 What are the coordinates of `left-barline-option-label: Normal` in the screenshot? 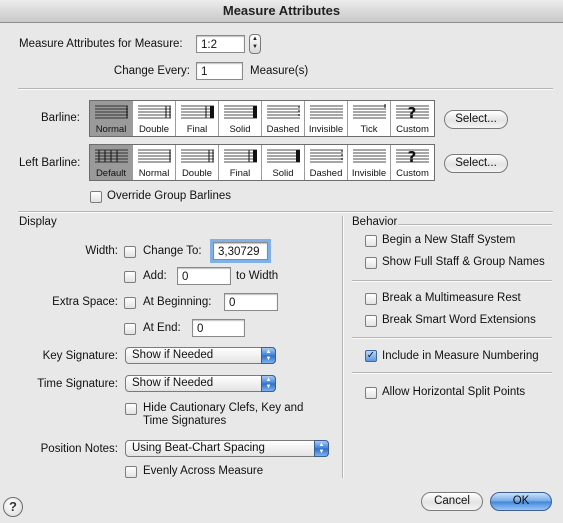 It's located at (154, 173).